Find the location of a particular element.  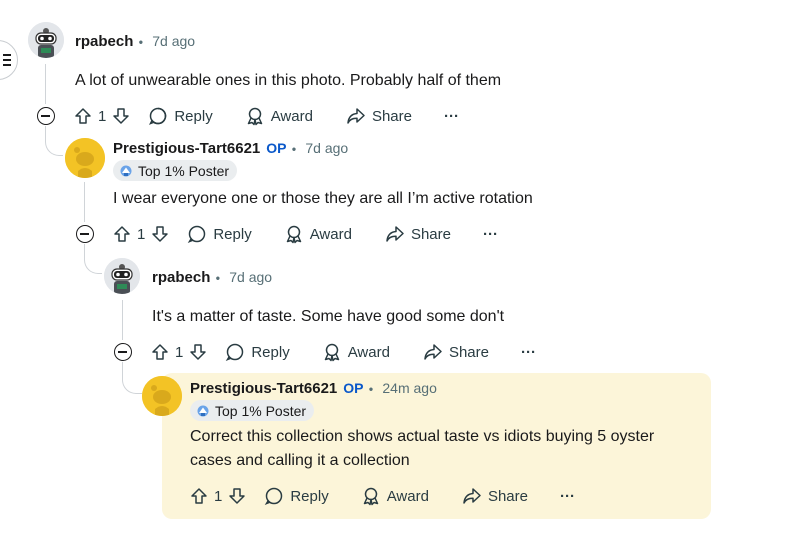

menu-icon is located at coordinates (7, 61).